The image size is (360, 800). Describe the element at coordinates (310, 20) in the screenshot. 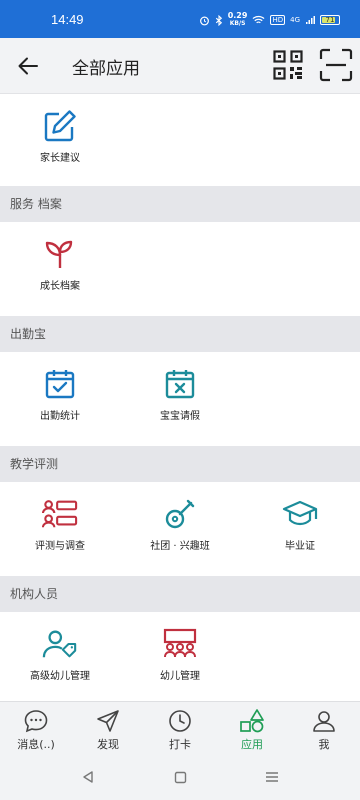

I see `signal-icon` at that location.